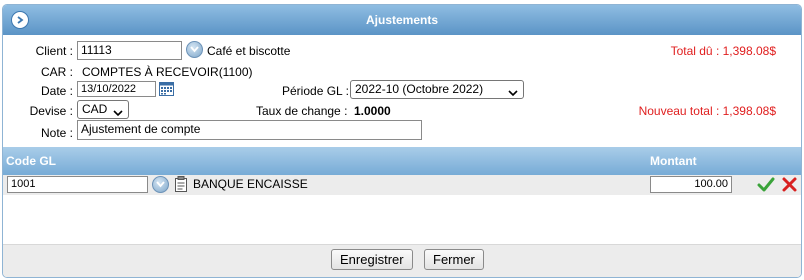 This screenshot has height=280, width=804. I want to click on column-code-gl: Code GL, so click(31, 161).